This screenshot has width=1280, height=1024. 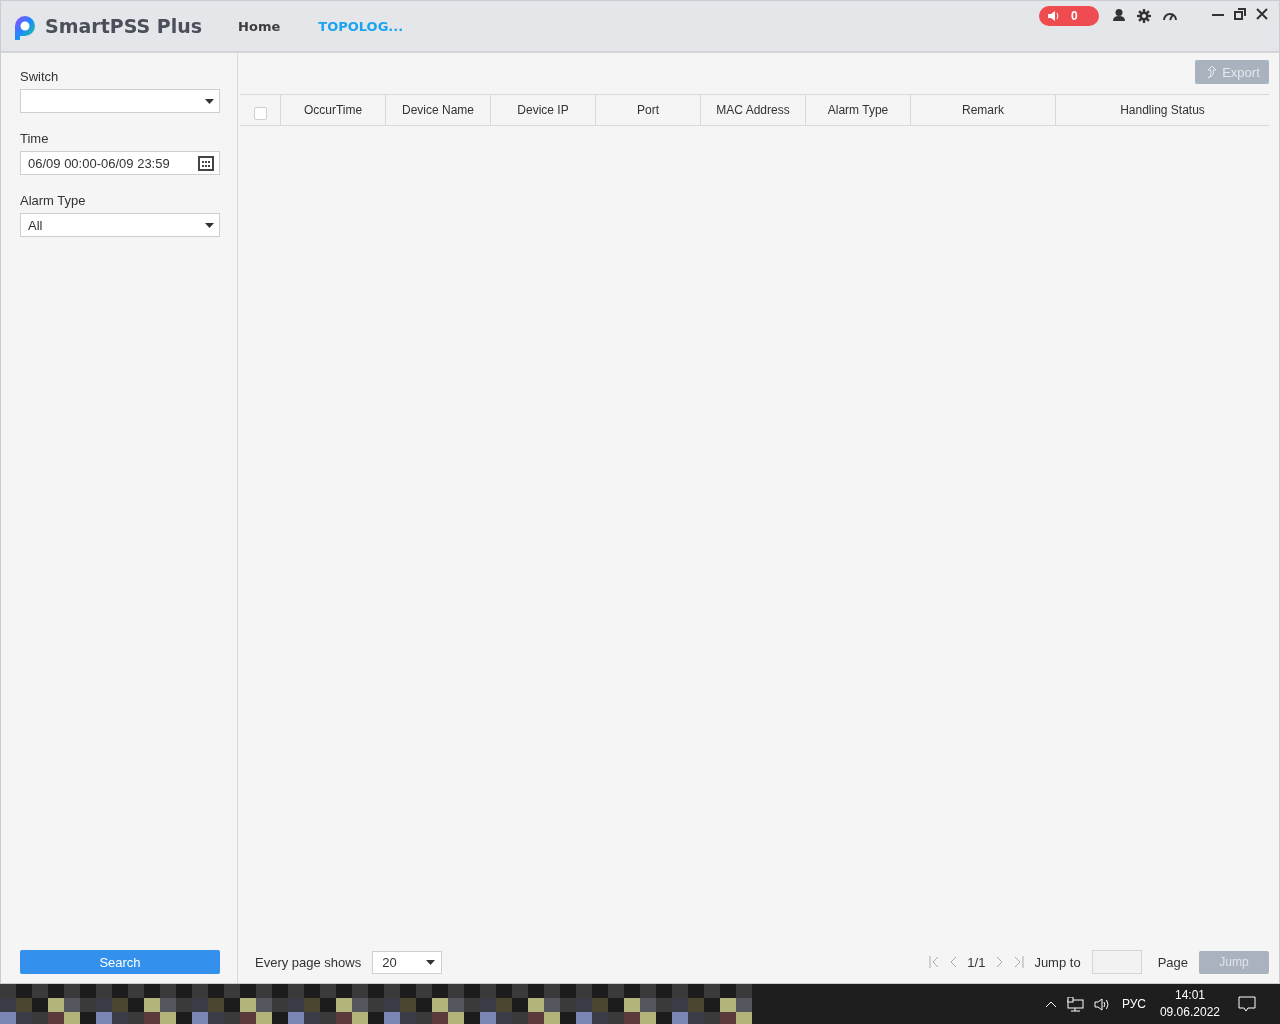 I want to click on dropdown-field, so click(x=120, y=101).